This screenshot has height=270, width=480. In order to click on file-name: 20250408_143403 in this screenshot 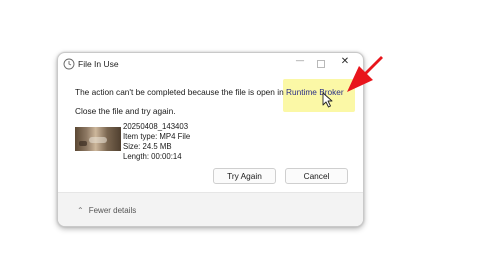, I will do `click(156, 126)`.